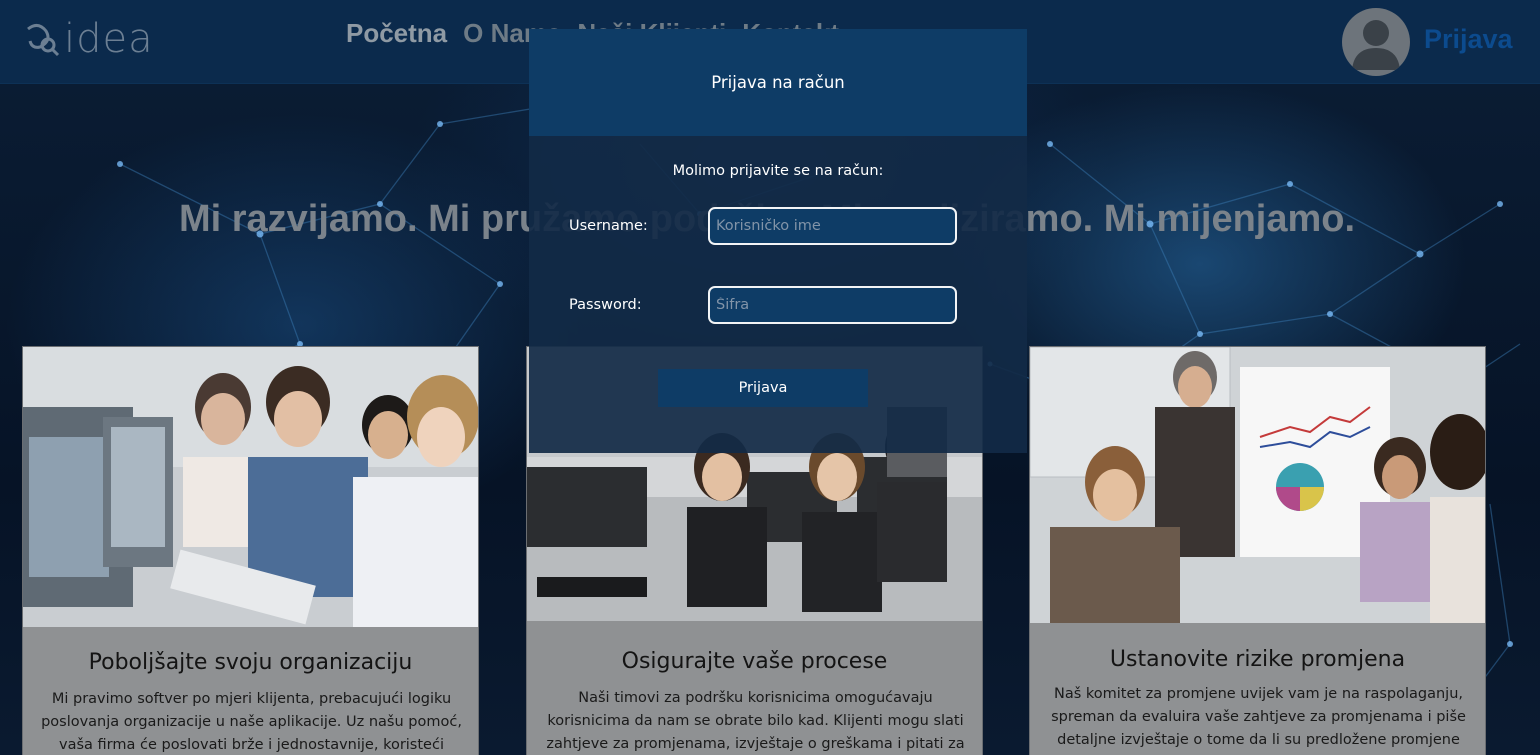 This screenshot has height=755, width=1540. I want to click on card-title: Osigurajte vaše procese, so click(754, 661).